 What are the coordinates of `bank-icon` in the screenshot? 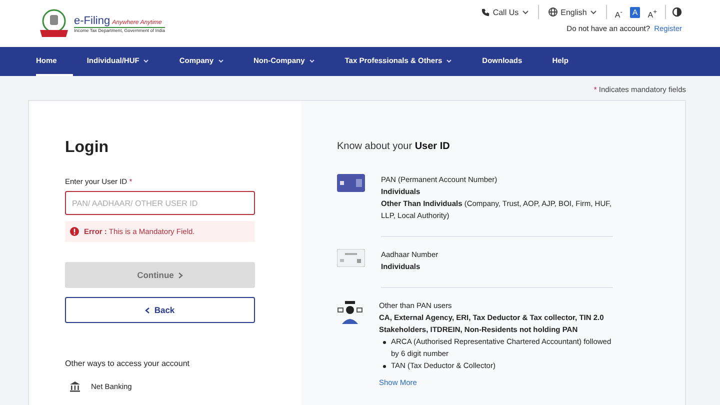 It's located at (75, 386).